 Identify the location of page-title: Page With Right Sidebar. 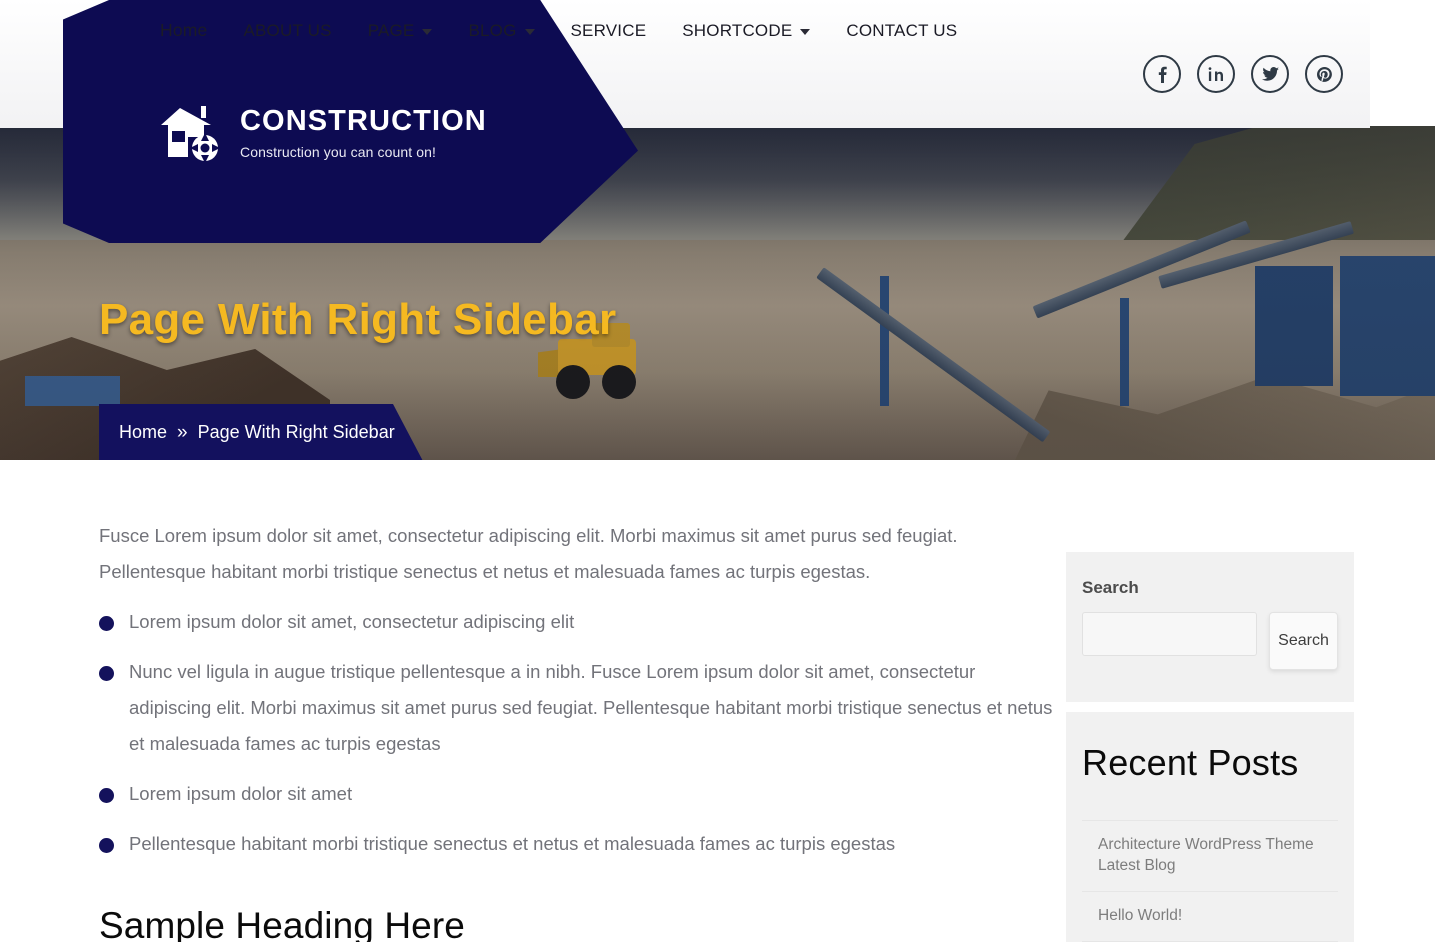
(358, 319).